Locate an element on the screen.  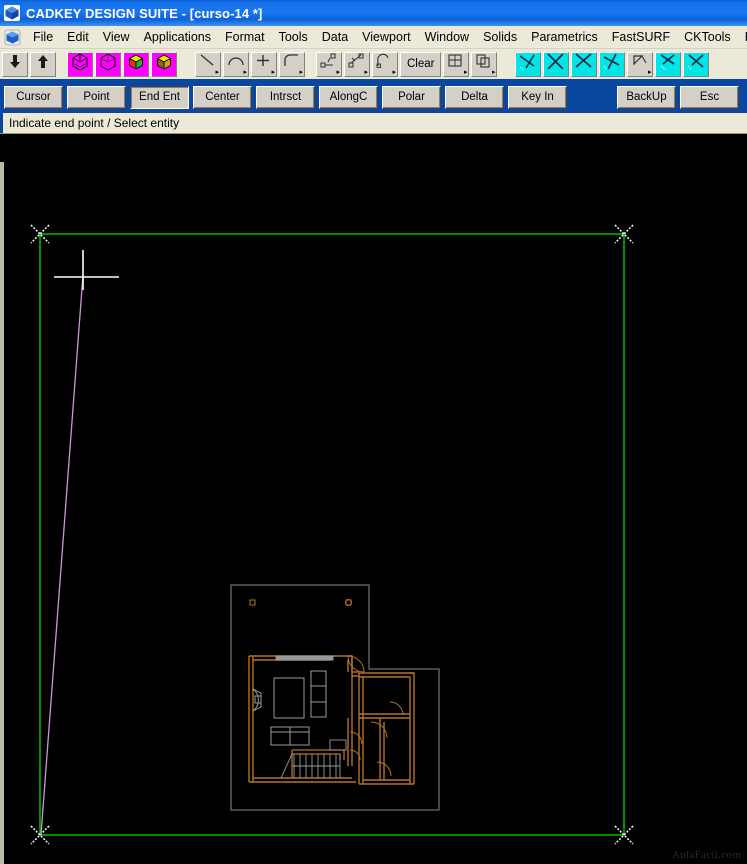
delta-mode-button: Delta is located at coordinates (474, 97).